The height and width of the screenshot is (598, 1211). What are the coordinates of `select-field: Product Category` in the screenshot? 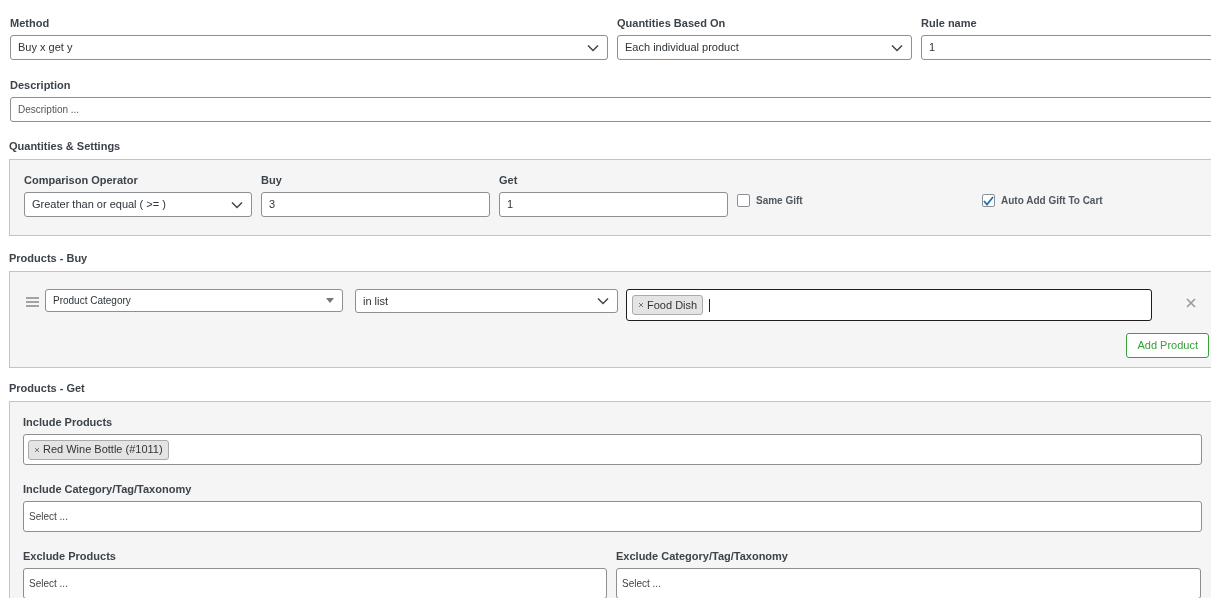 It's located at (194, 300).